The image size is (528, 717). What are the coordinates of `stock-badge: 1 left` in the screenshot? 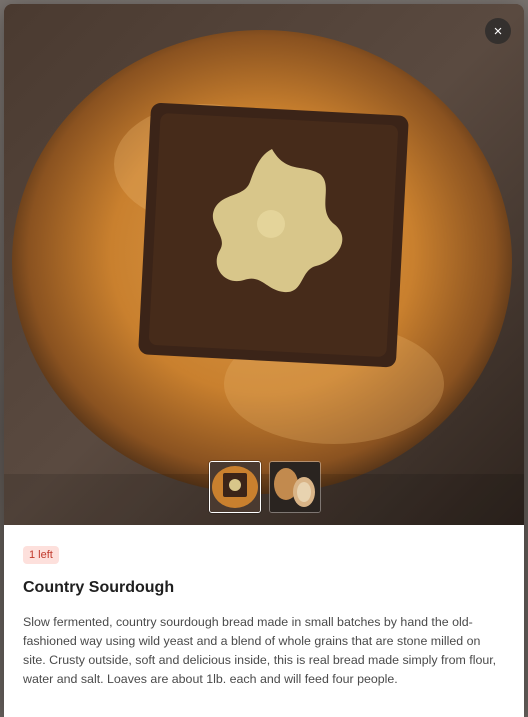 It's located at (41, 555).